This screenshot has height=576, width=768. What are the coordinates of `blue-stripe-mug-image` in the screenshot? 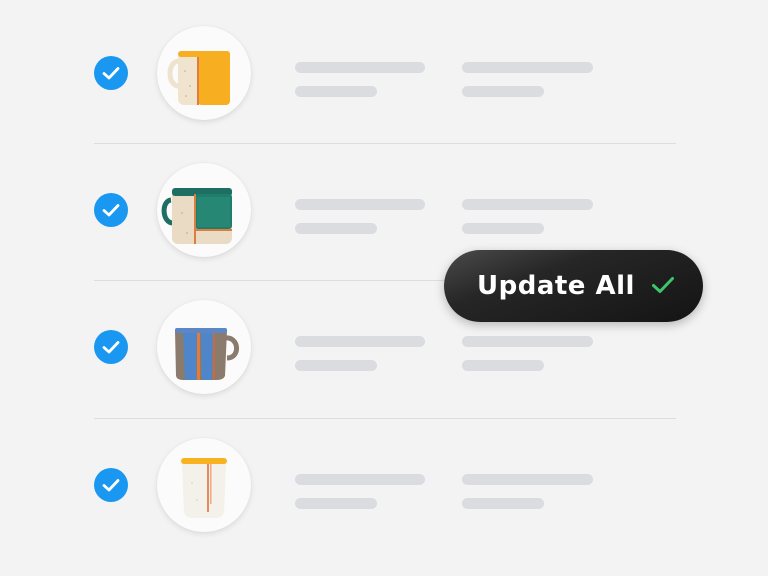 It's located at (207, 354).